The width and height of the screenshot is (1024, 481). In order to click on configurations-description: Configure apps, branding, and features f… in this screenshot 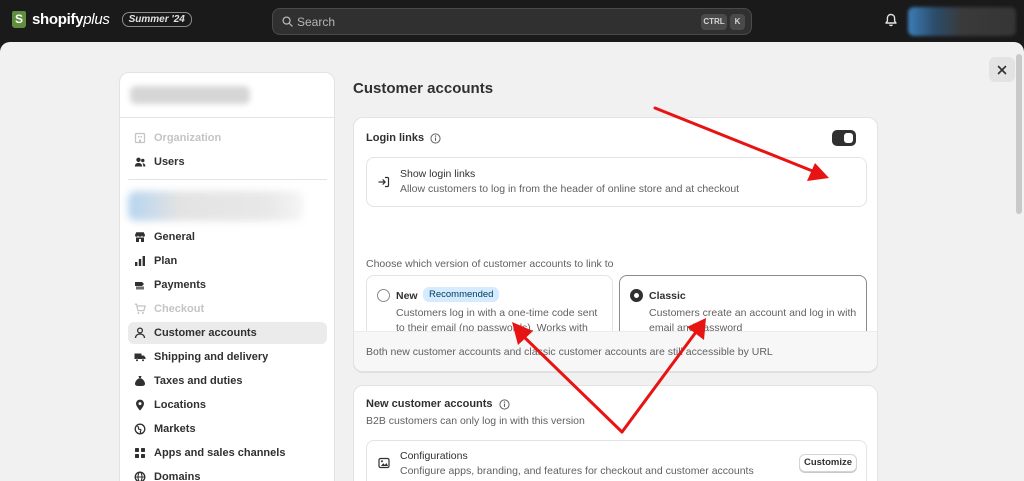, I will do `click(577, 471)`.